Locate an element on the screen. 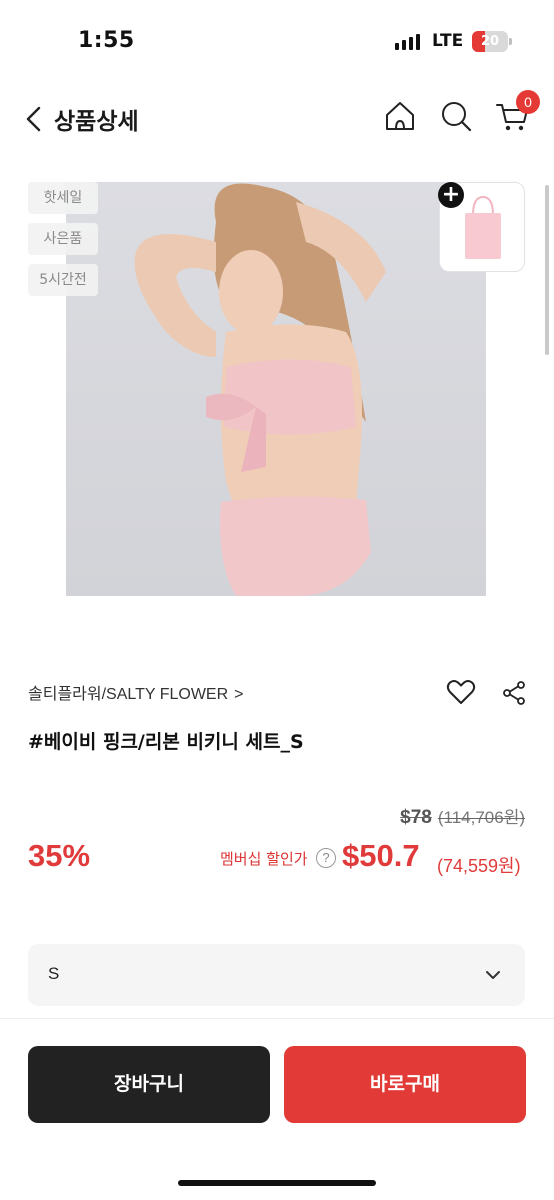 The width and height of the screenshot is (554, 1200). battery-level: 20 is located at coordinates (490, 41).